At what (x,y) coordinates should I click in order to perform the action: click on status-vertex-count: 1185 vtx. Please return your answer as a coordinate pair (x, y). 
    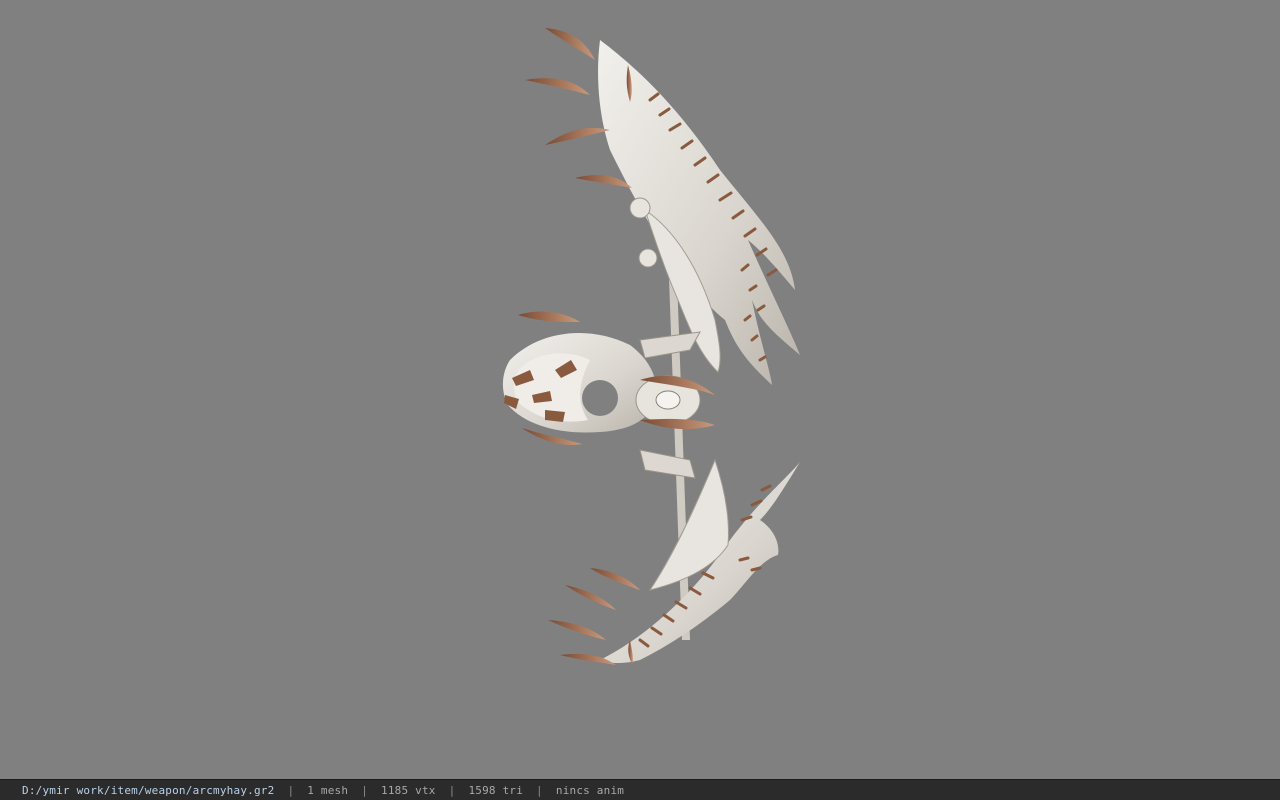
    Looking at the image, I should click on (408, 790).